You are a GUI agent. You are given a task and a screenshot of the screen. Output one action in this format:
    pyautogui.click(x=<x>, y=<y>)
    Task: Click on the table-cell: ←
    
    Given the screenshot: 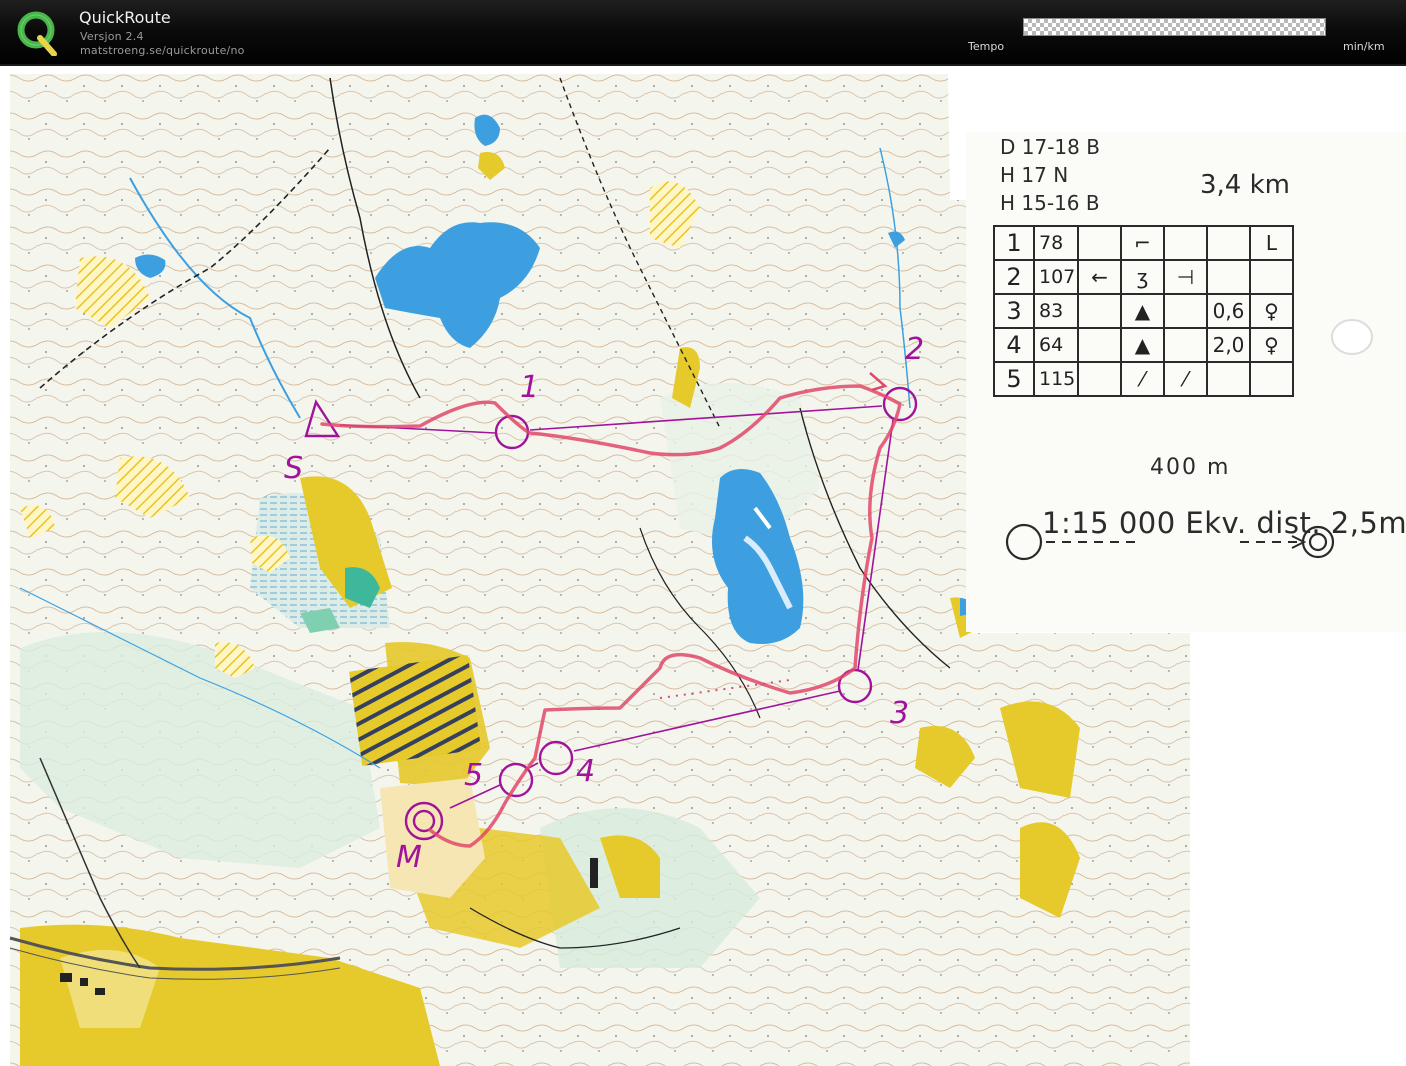 What is the action you would take?
    pyautogui.click(x=1099, y=277)
    